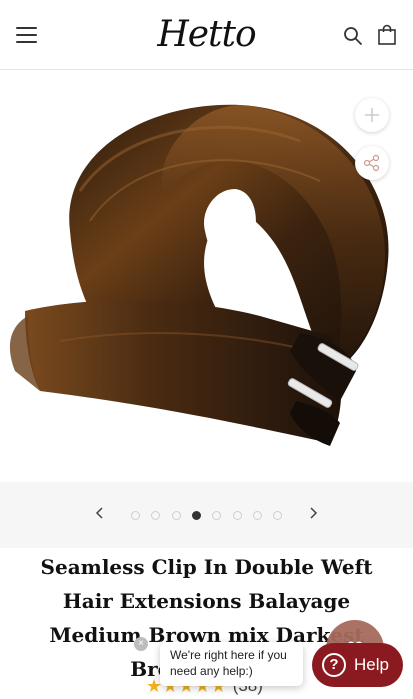 The image size is (413, 699). I want to click on chevron-right-icon, so click(313, 513).